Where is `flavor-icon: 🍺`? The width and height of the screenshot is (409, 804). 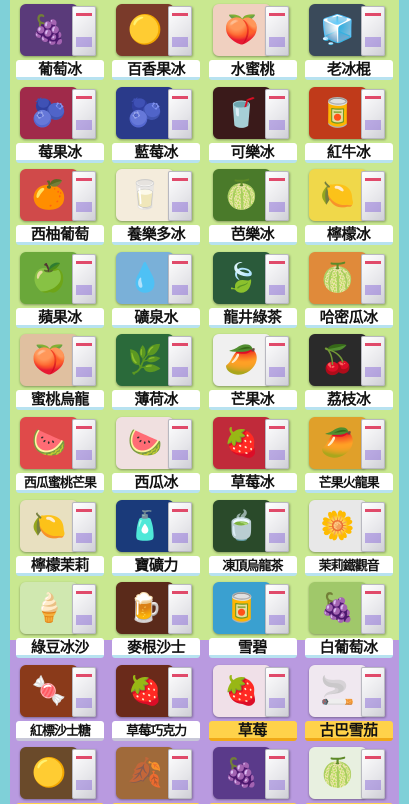
flavor-icon: 🍺 is located at coordinates (145, 608).